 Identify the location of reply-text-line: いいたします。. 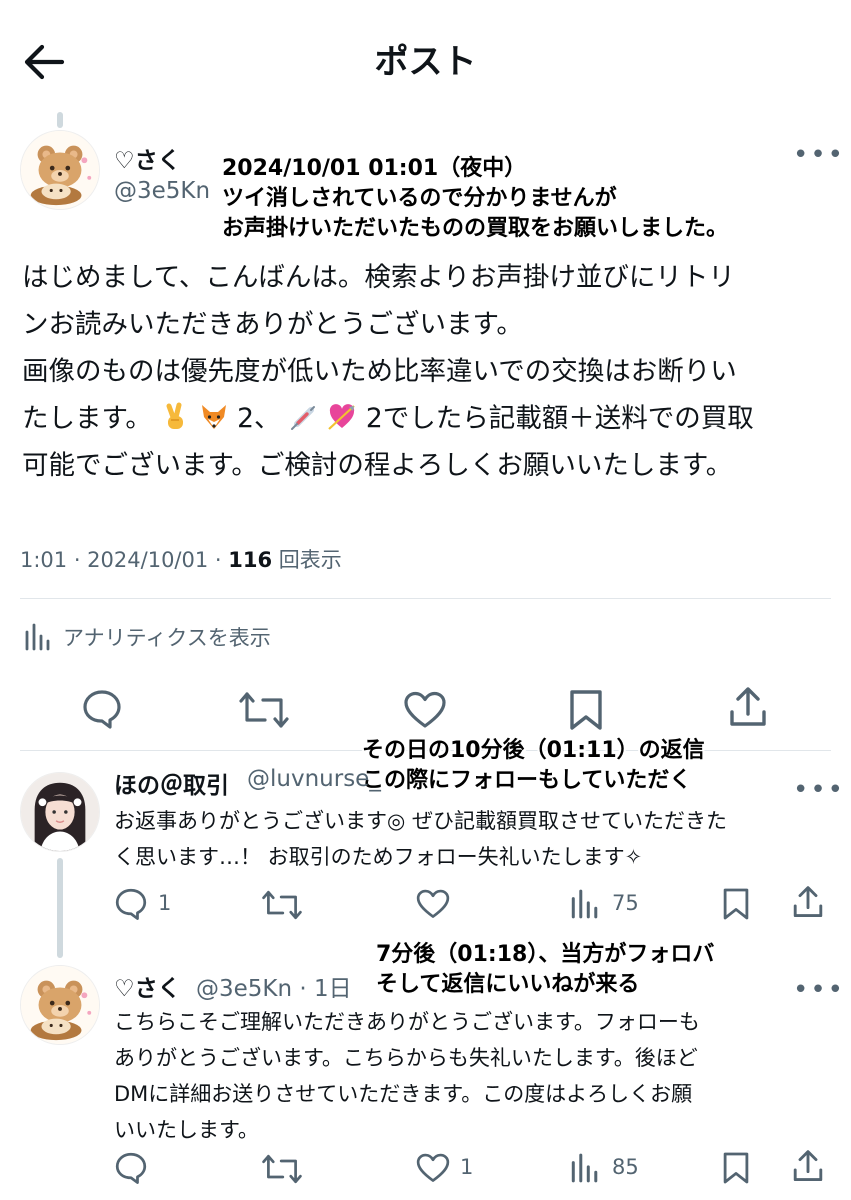
(186, 1130).